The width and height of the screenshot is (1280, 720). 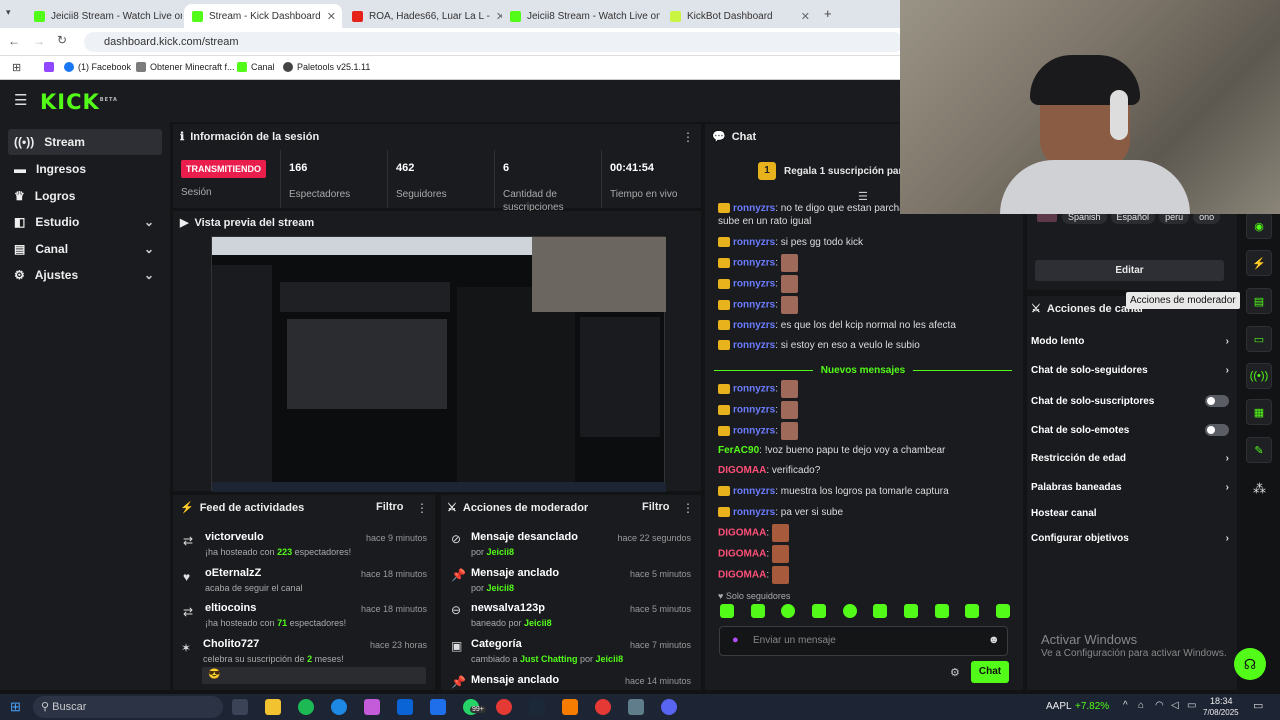 I want to click on notifications-icon: ▭, so click(x=1258, y=705).